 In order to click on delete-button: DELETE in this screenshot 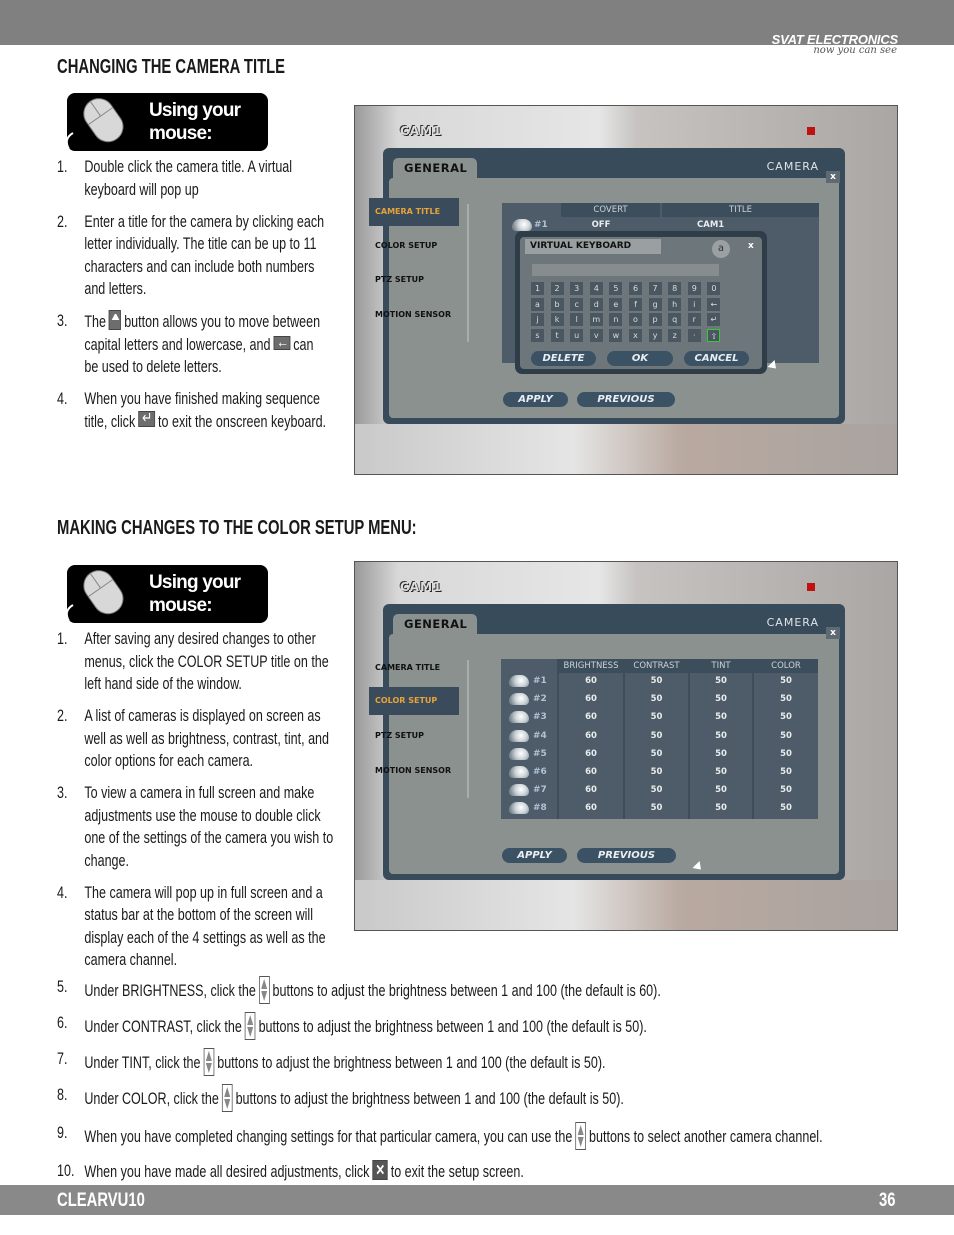, I will do `click(563, 358)`.